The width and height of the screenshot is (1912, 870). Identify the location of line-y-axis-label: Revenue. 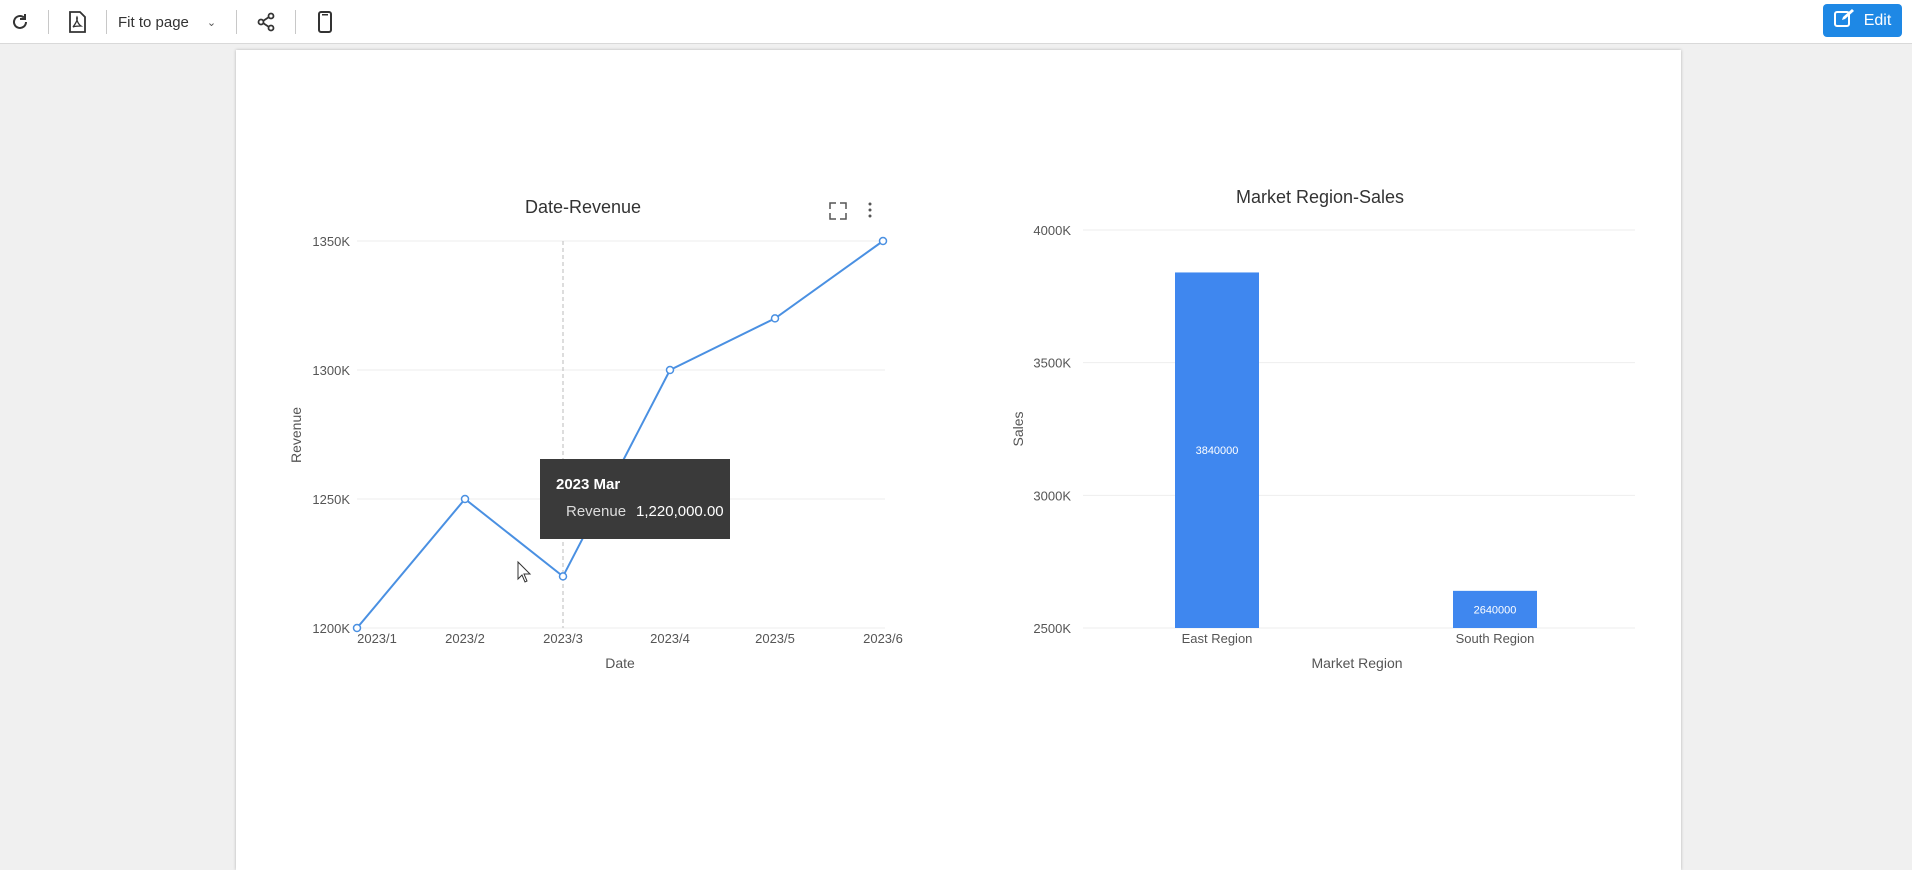
(296, 435).